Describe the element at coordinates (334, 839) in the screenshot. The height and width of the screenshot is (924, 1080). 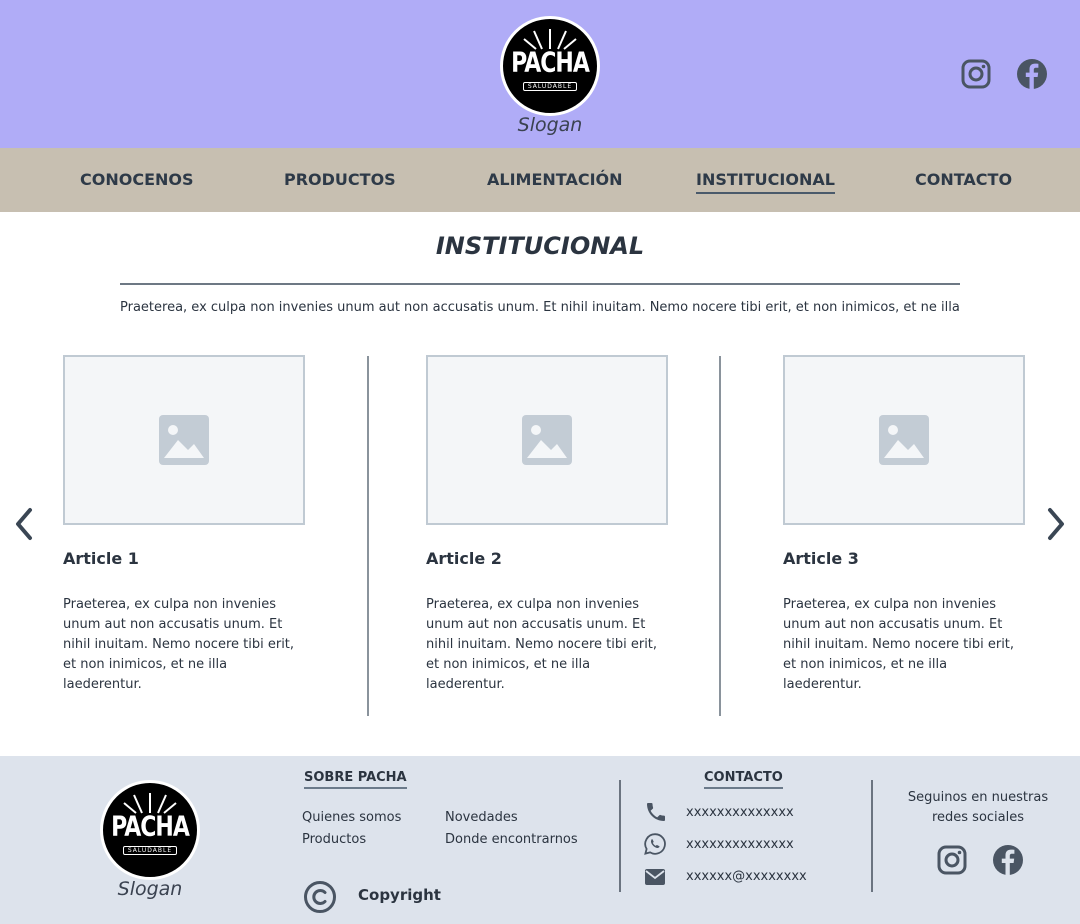
I see `footer-link-productos: Productos` at that location.